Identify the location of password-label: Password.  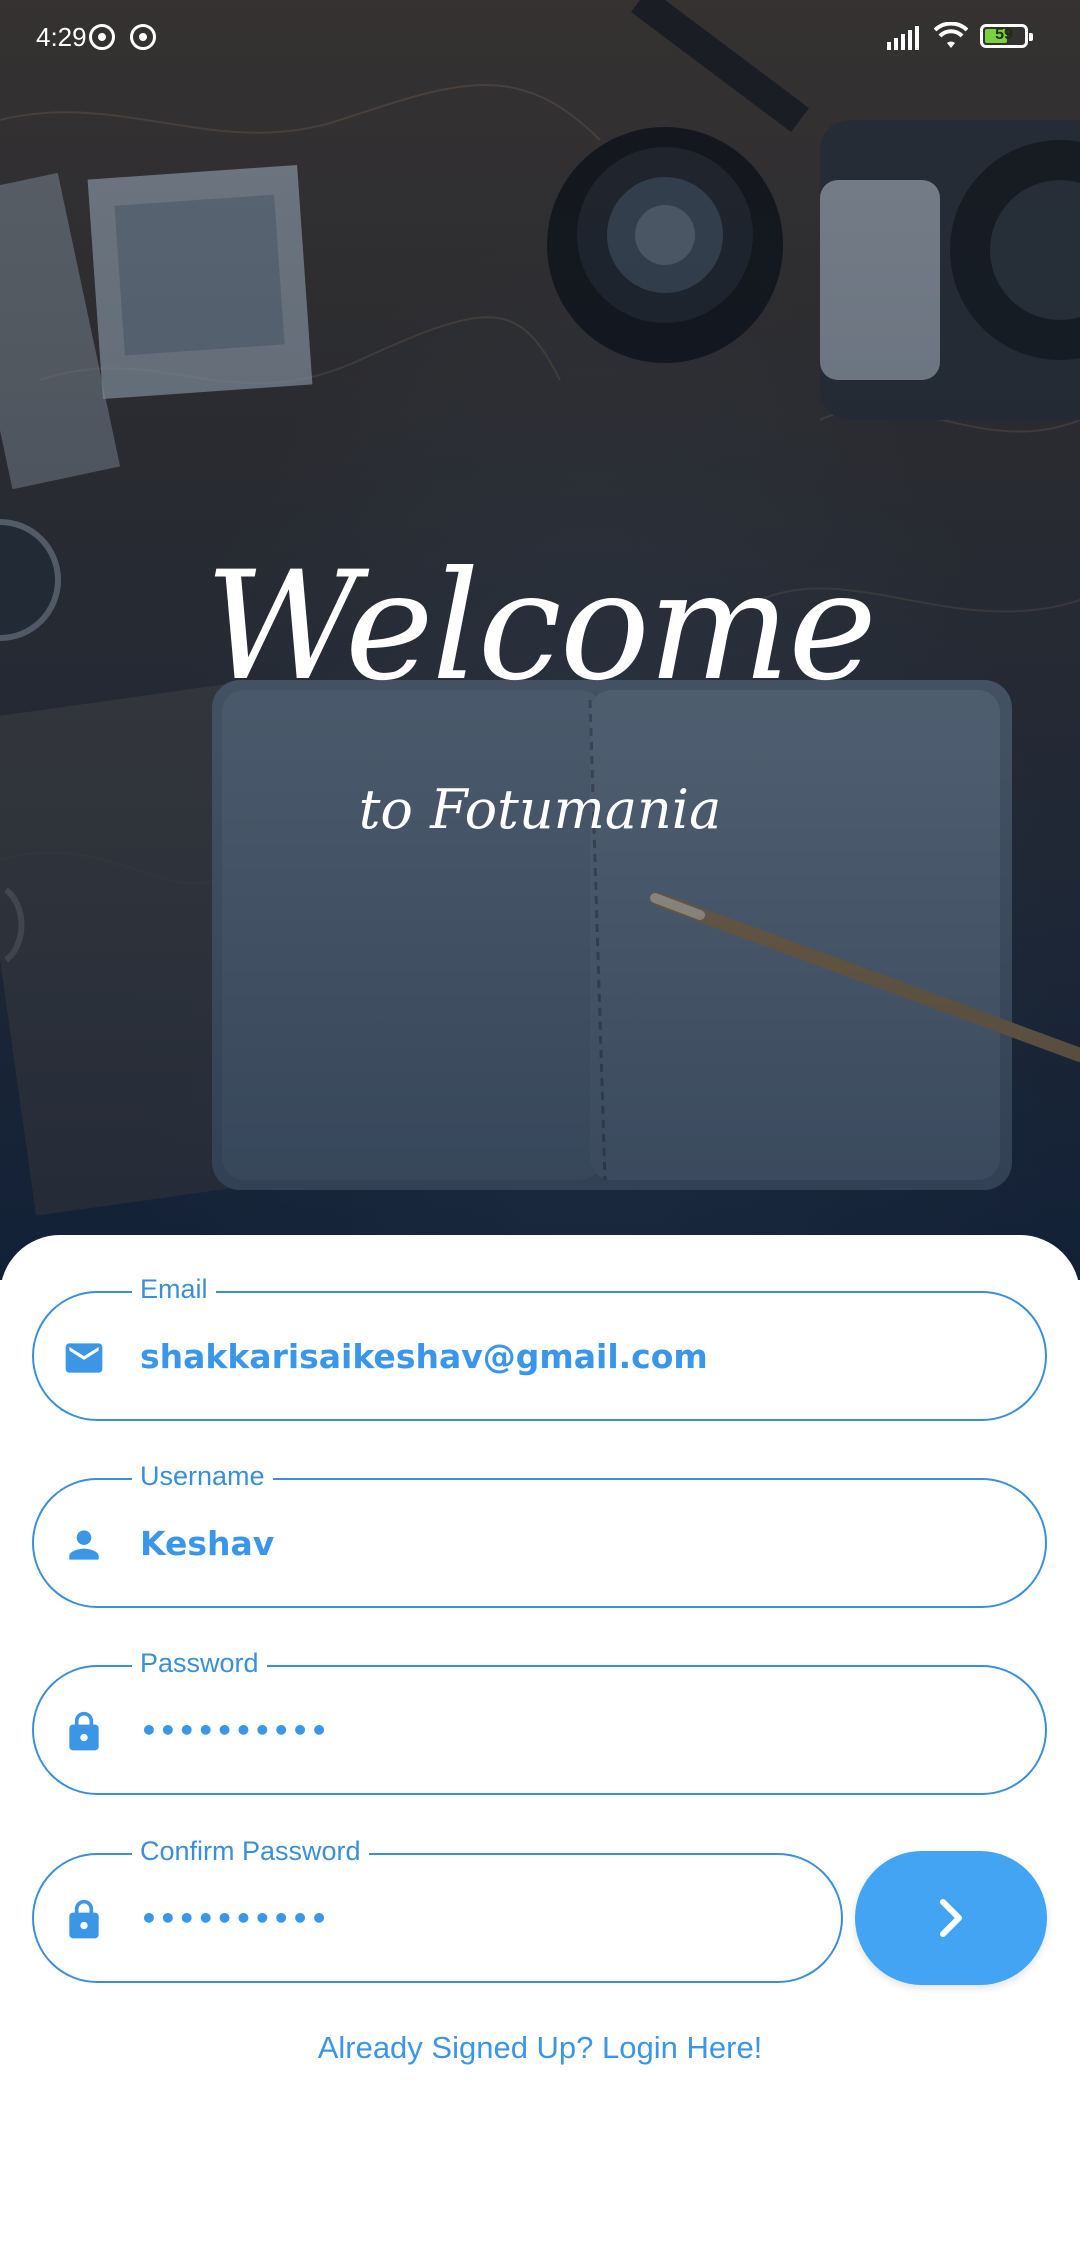
(199, 1663).